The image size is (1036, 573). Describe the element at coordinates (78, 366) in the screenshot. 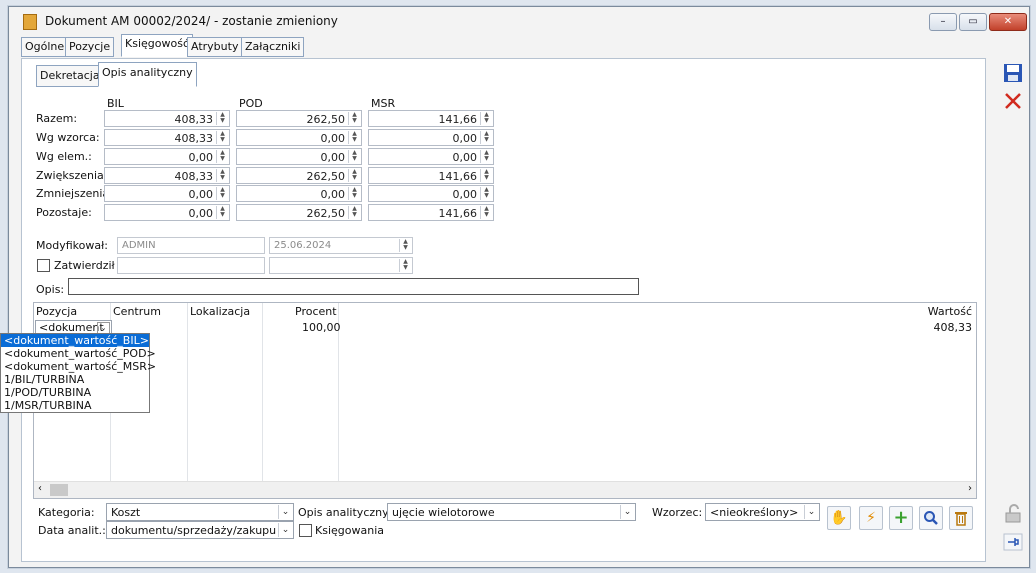

I see `dropdown-item: <dokument_wartość_MSR>` at that location.